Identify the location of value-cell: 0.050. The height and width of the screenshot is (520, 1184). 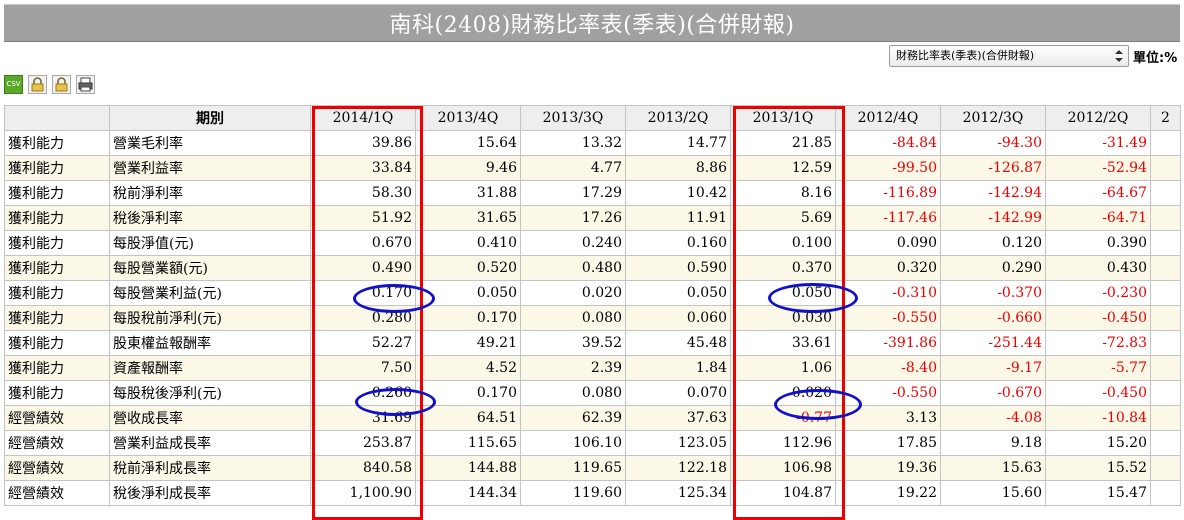
(678, 293).